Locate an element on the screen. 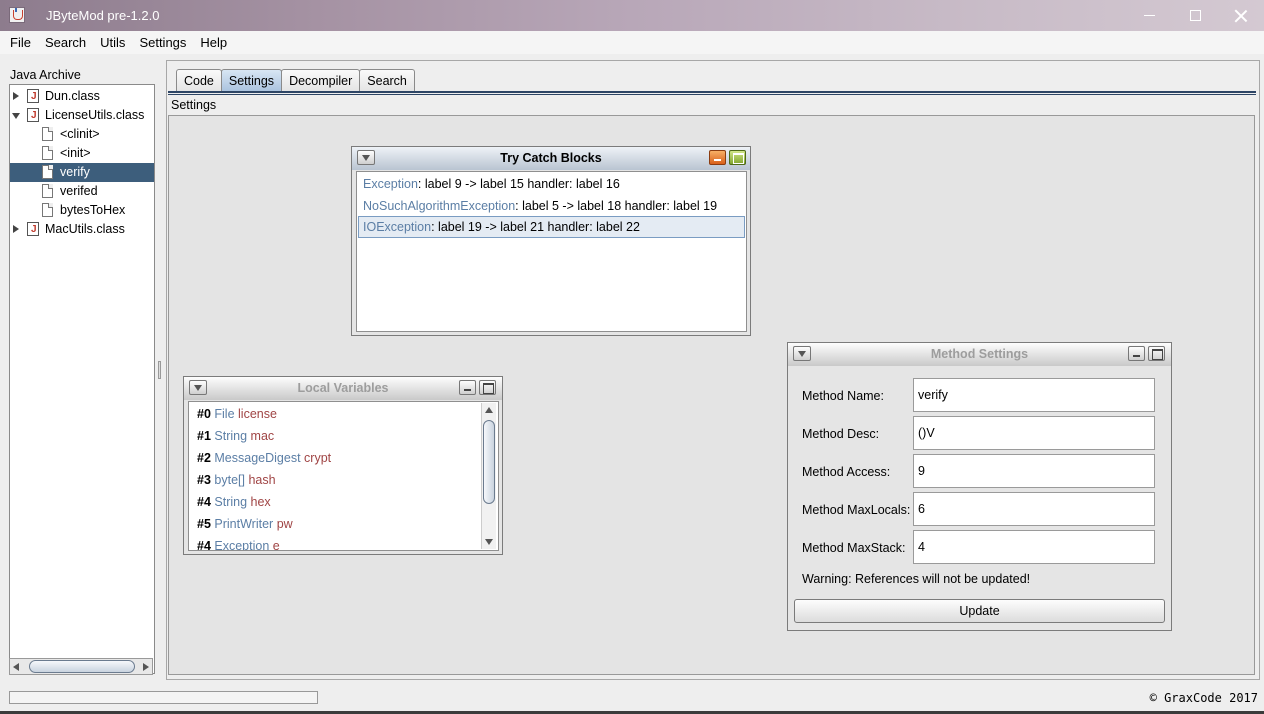  method-maxstack-field: 4 is located at coordinates (1034, 547).